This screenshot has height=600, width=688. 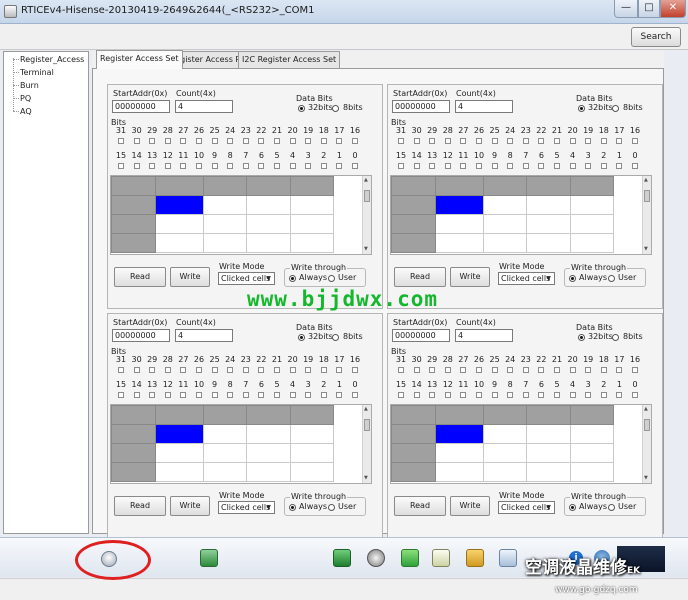 I want to click on tree-item-terminal: Terminal, so click(x=37, y=72).